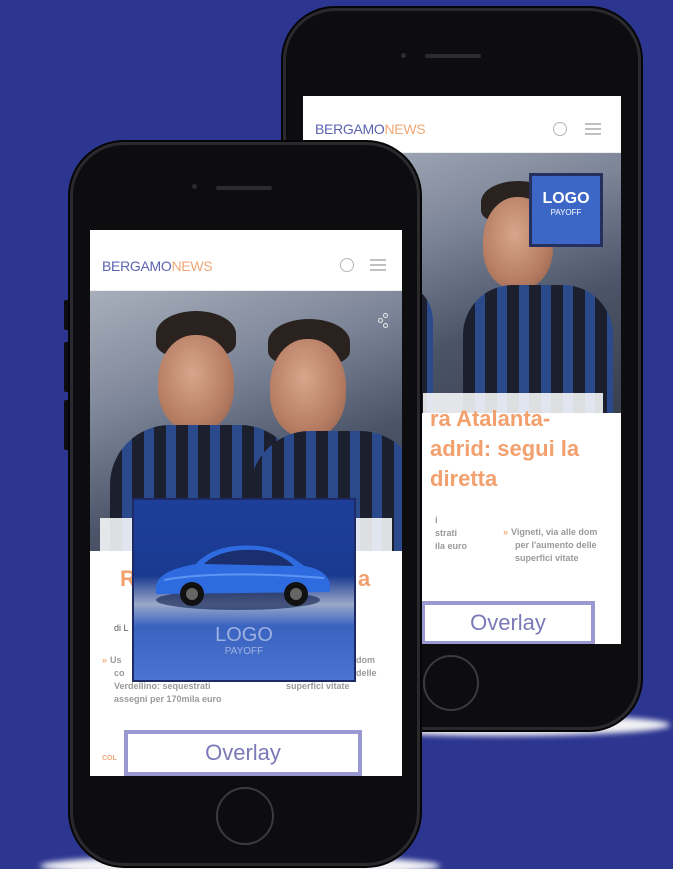  I want to click on front-snippet-arrow: », so click(105, 660).